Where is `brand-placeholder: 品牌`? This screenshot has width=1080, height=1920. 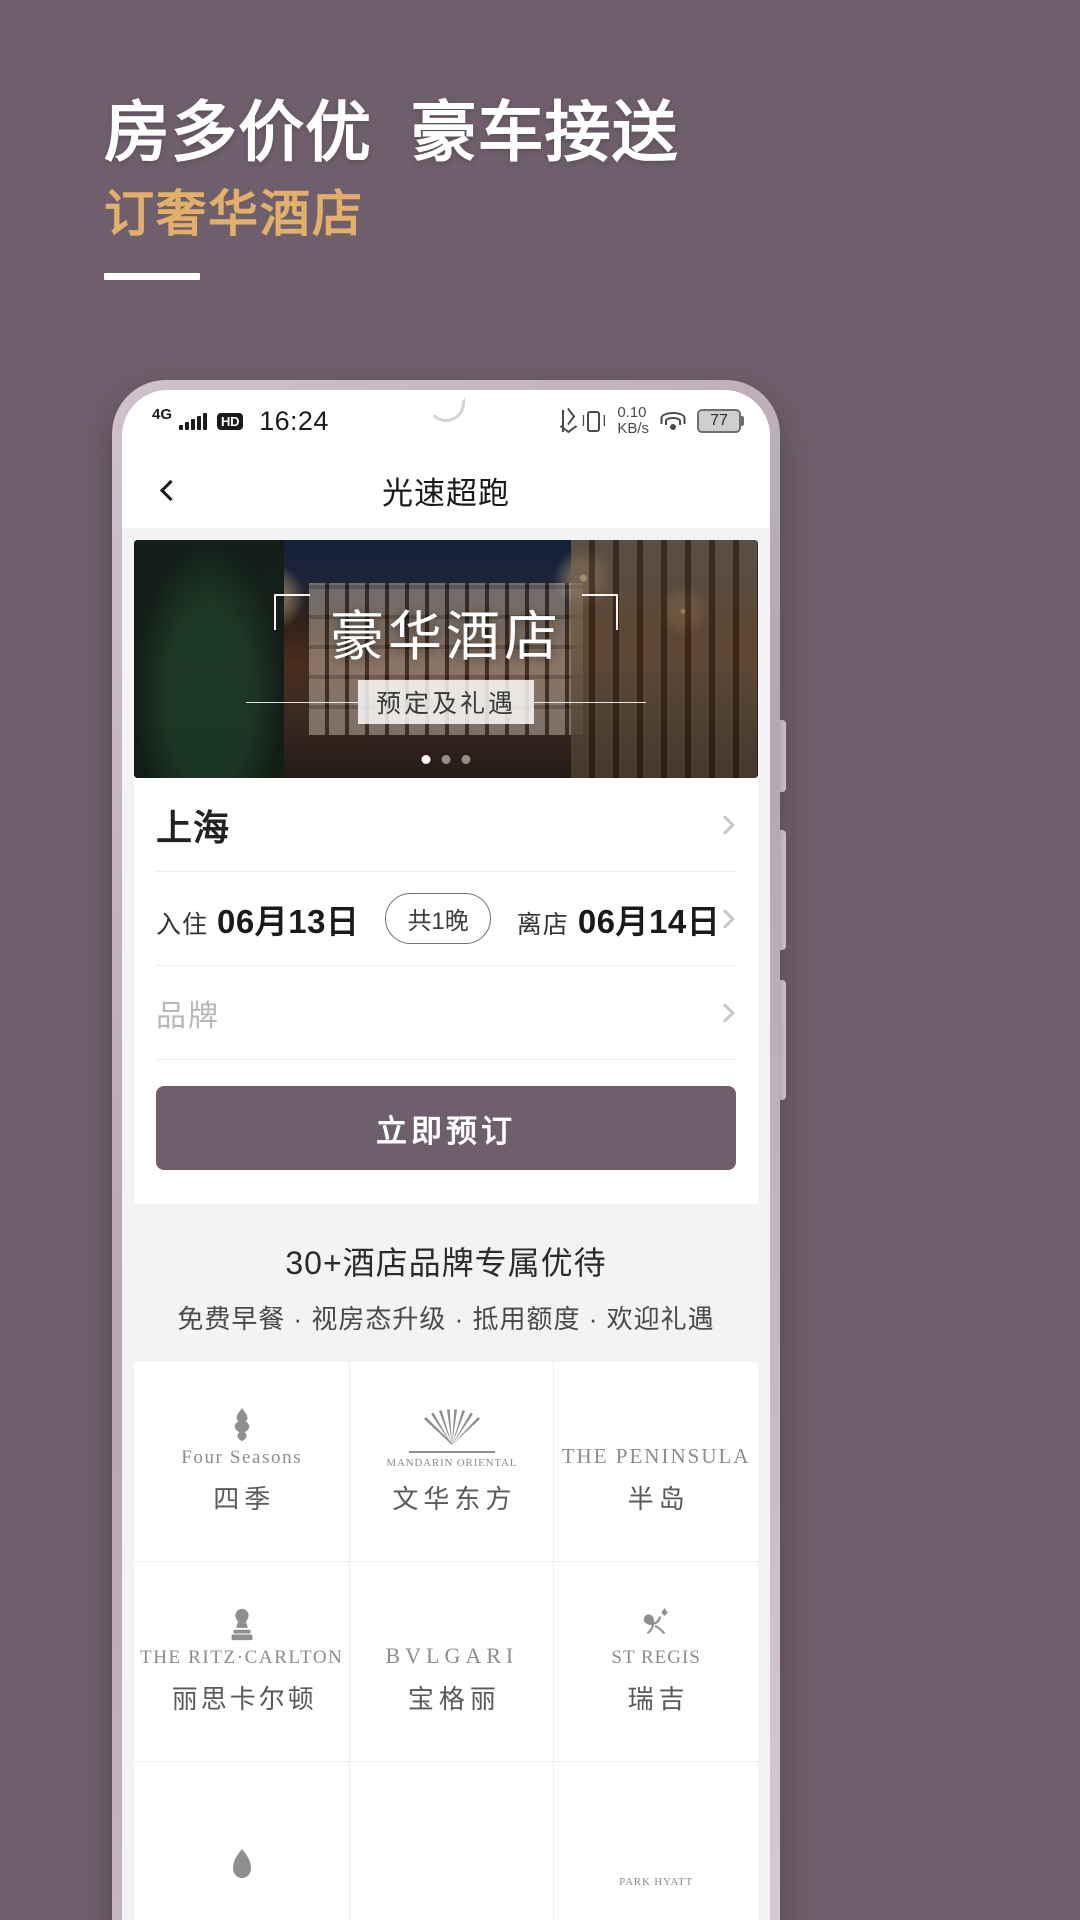
brand-placeholder: 品牌 is located at coordinates (188, 1016).